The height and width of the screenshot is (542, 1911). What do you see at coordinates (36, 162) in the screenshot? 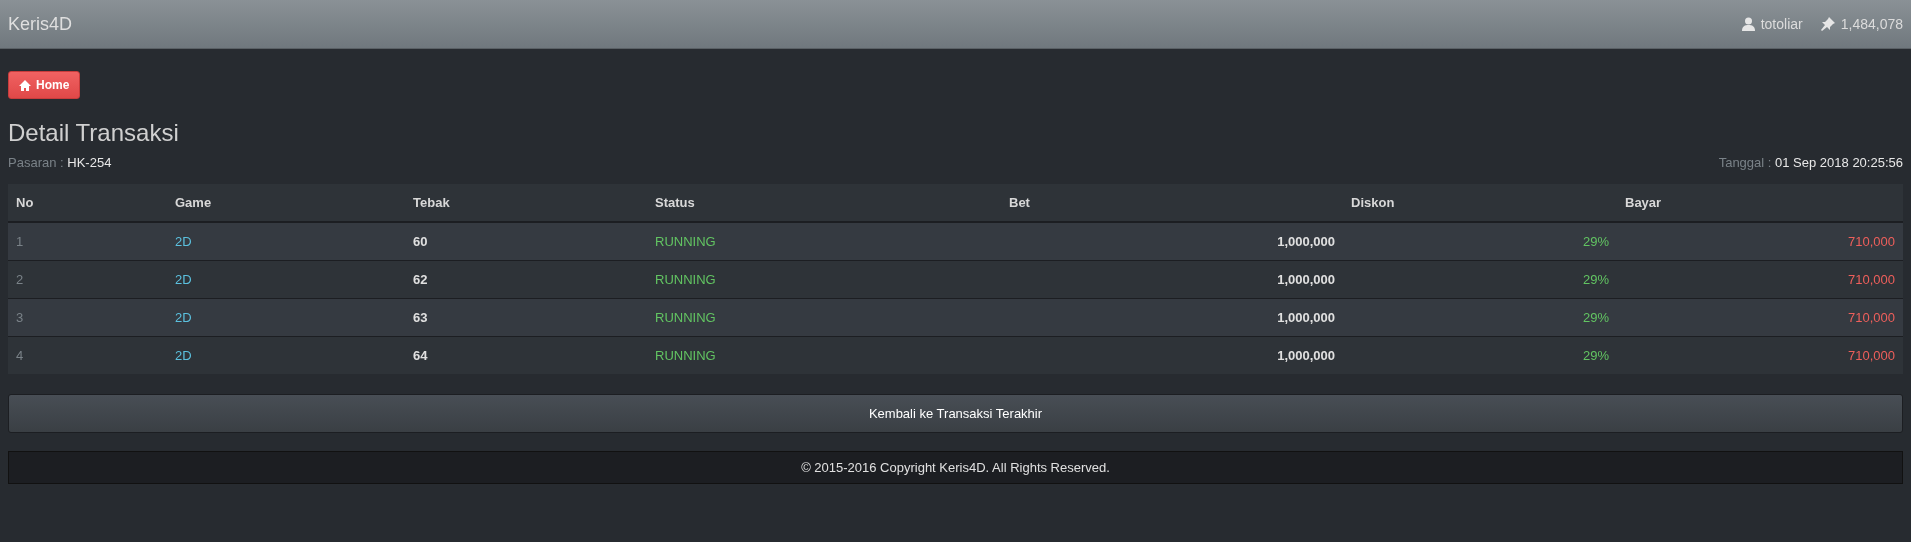
I see `pasaran-label: Pasaran :` at bounding box center [36, 162].